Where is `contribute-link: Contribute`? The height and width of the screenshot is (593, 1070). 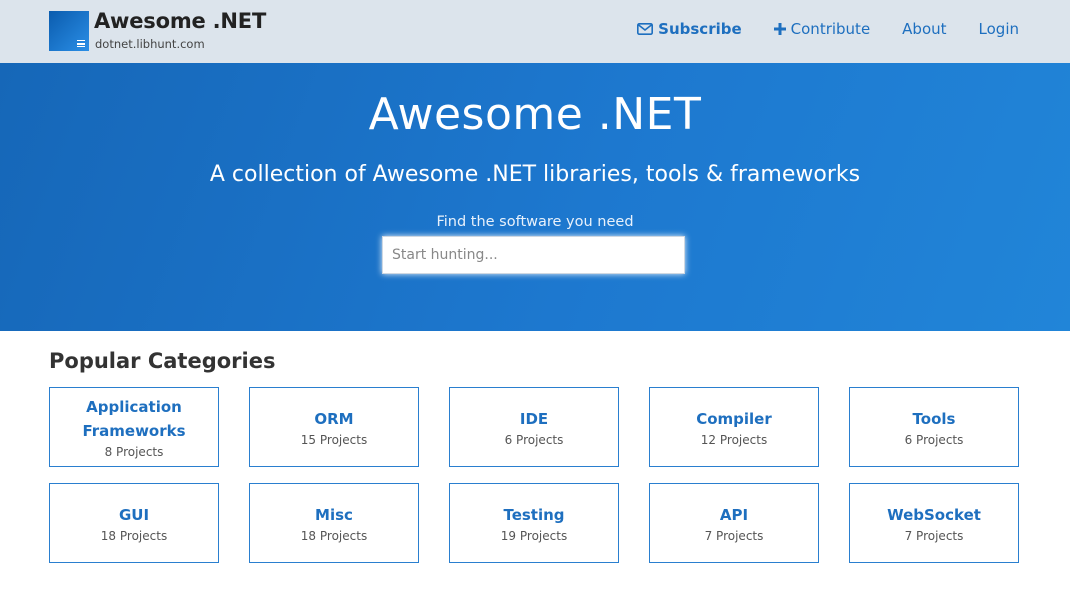 contribute-link: Contribute is located at coordinates (822, 29).